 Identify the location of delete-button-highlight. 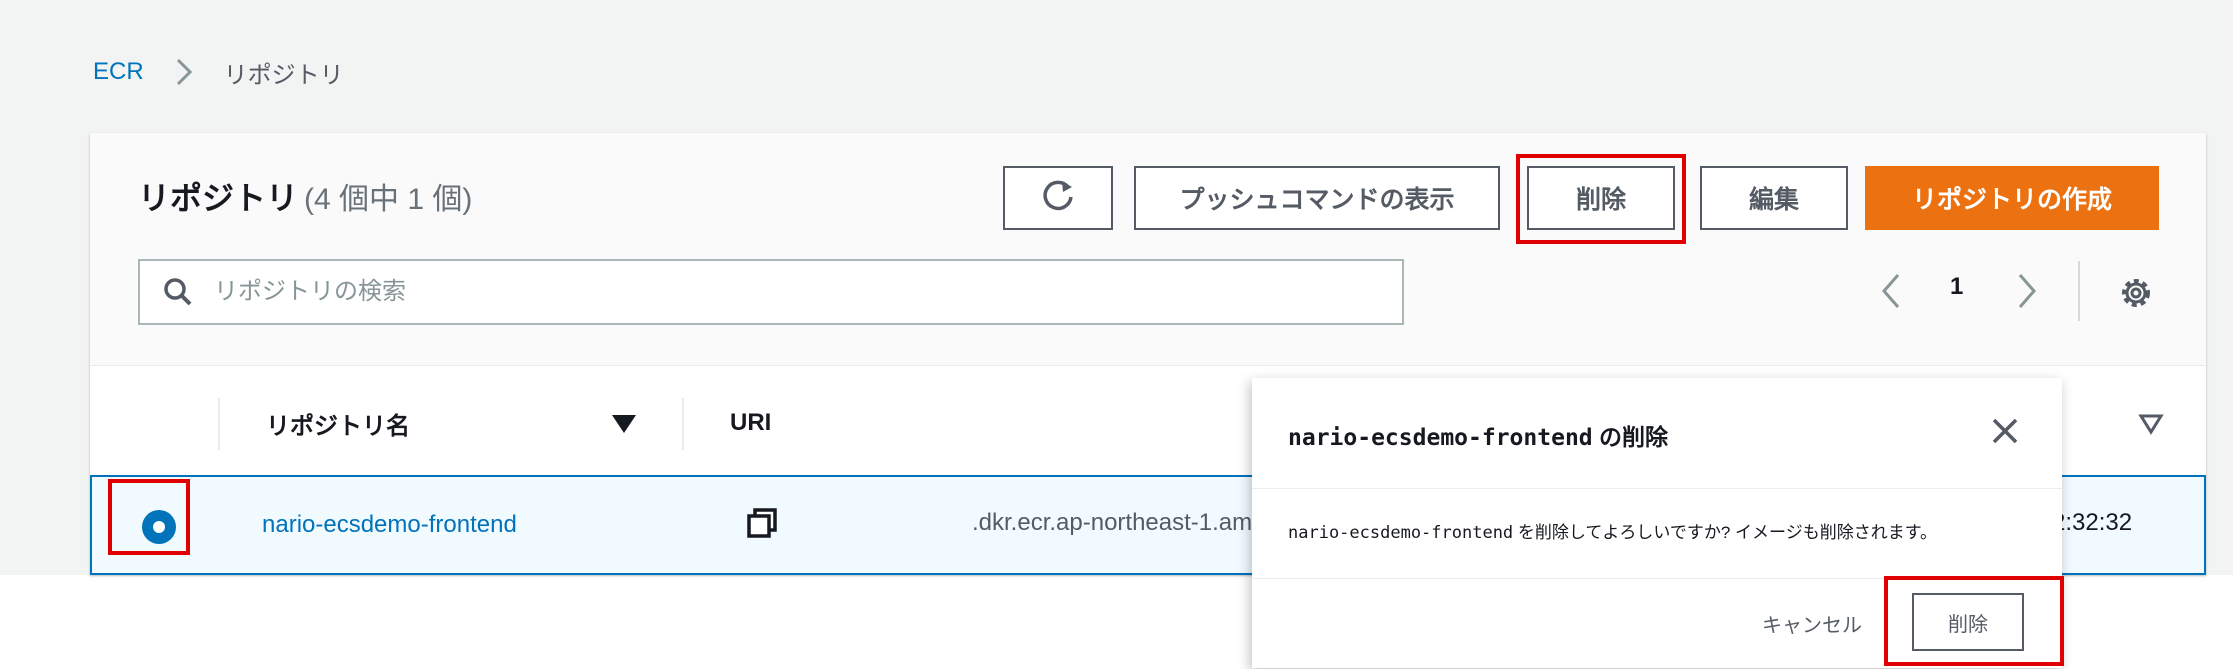
(1601, 199).